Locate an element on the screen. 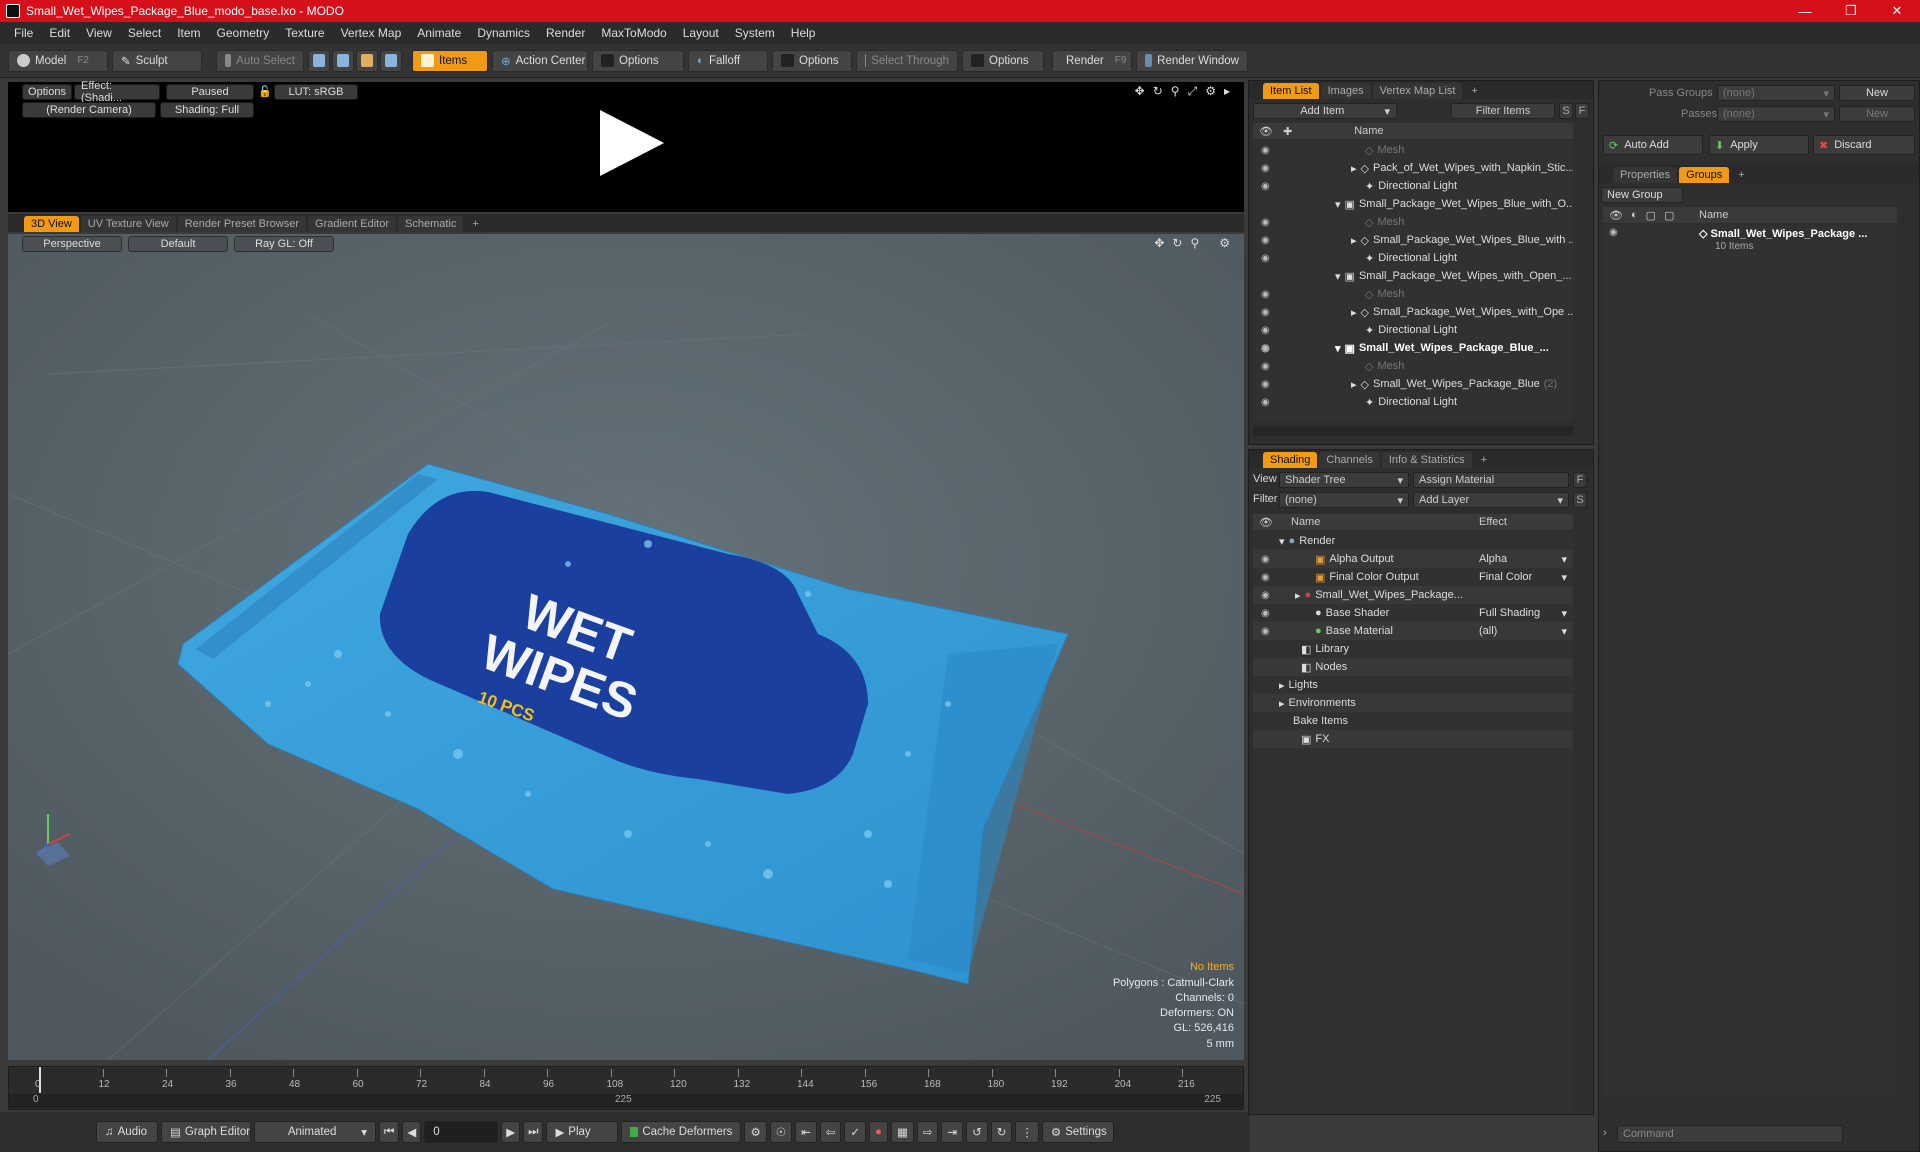  sculpt-mode-button: ✎ Sculpt is located at coordinates (157, 60).